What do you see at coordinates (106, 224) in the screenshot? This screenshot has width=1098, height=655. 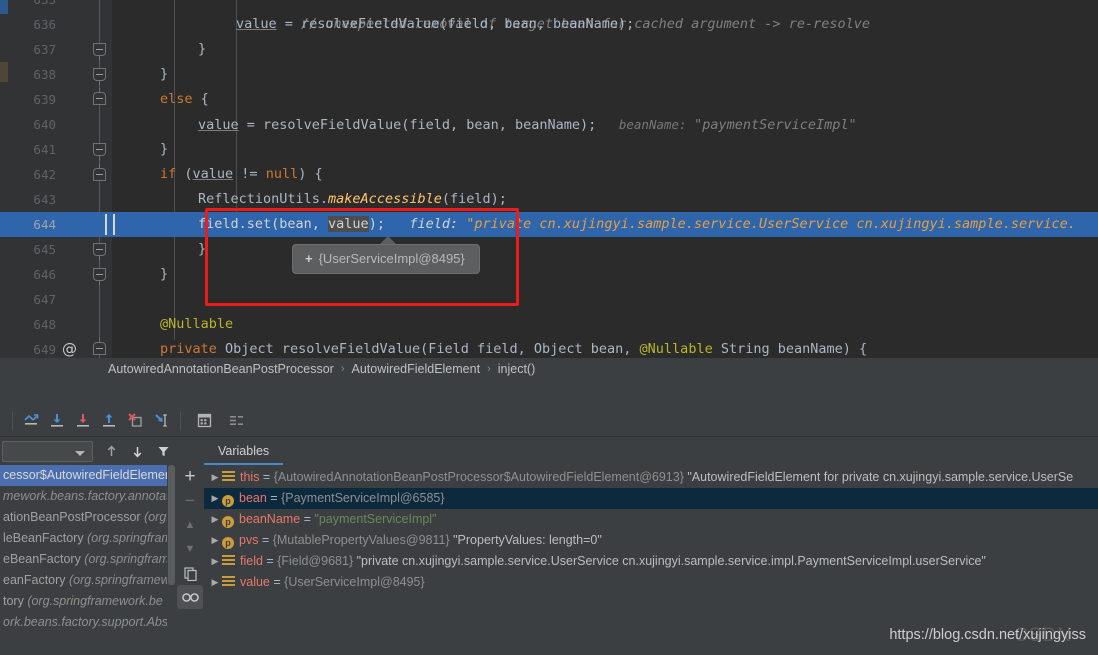 I see `gutter-caret` at bounding box center [106, 224].